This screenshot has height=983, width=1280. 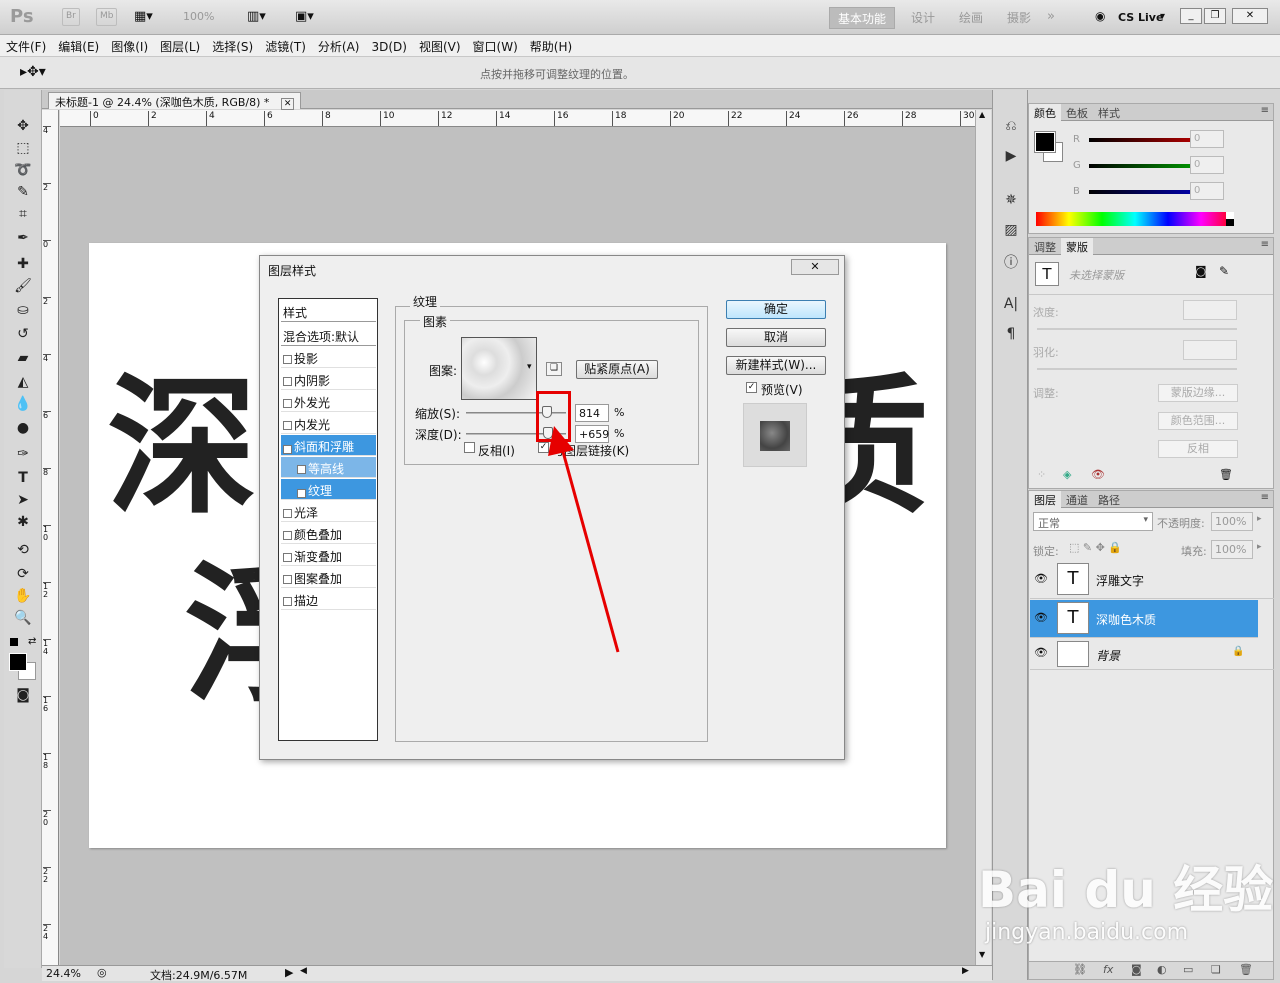 What do you see at coordinates (1011, 336) in the screenshot?
I see `paragraph-panel-icon: ¶` at bounding box center [1011, 336].